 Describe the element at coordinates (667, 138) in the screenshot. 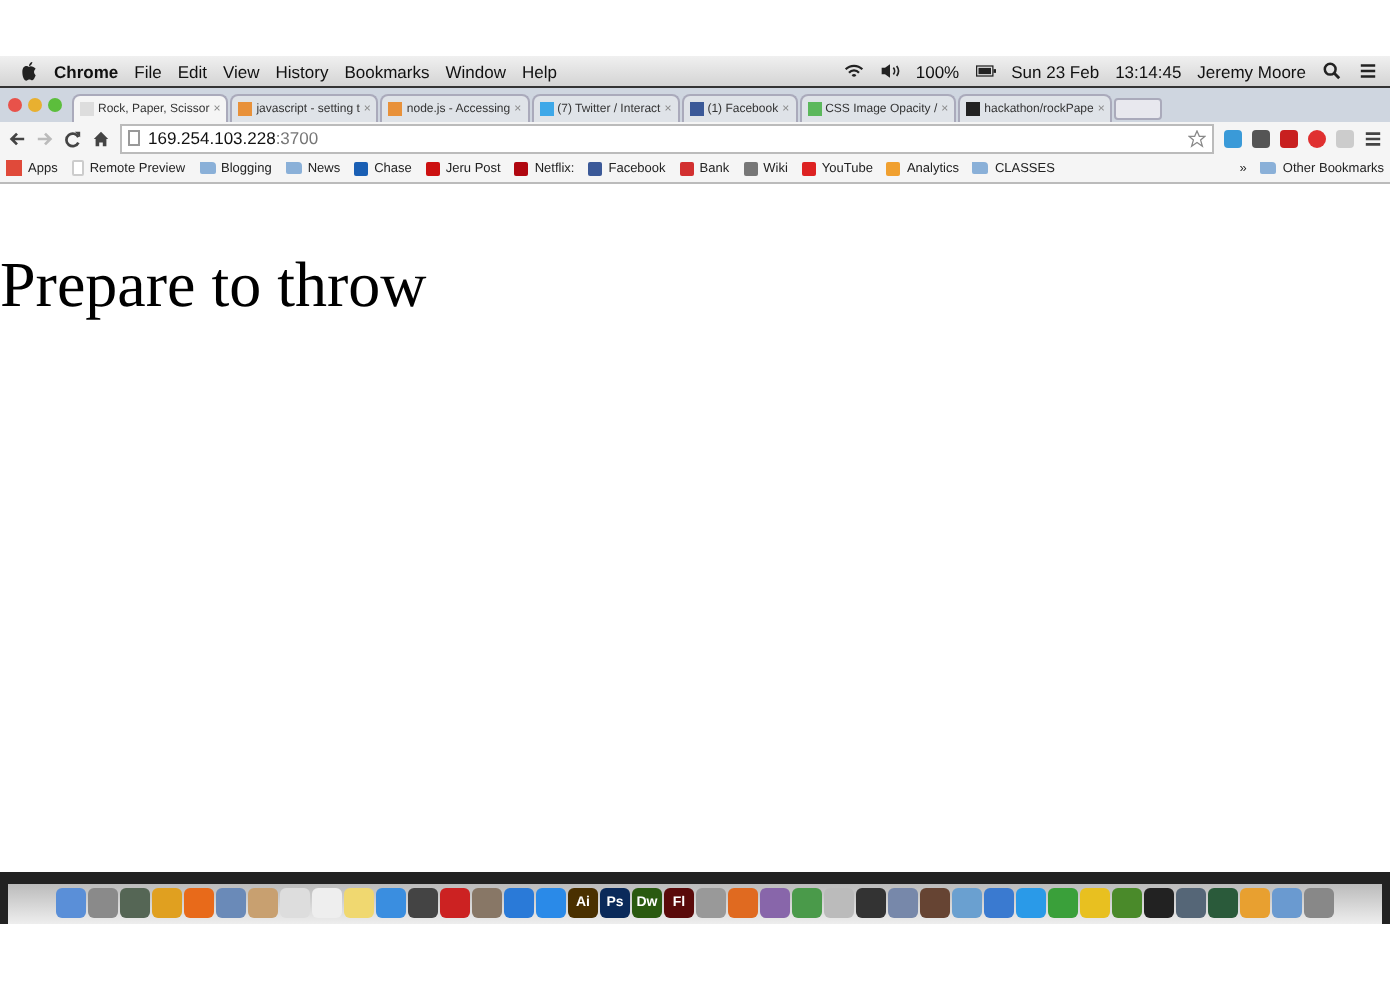

I see `address-bar: 169.254.103.228:3700` at that location.